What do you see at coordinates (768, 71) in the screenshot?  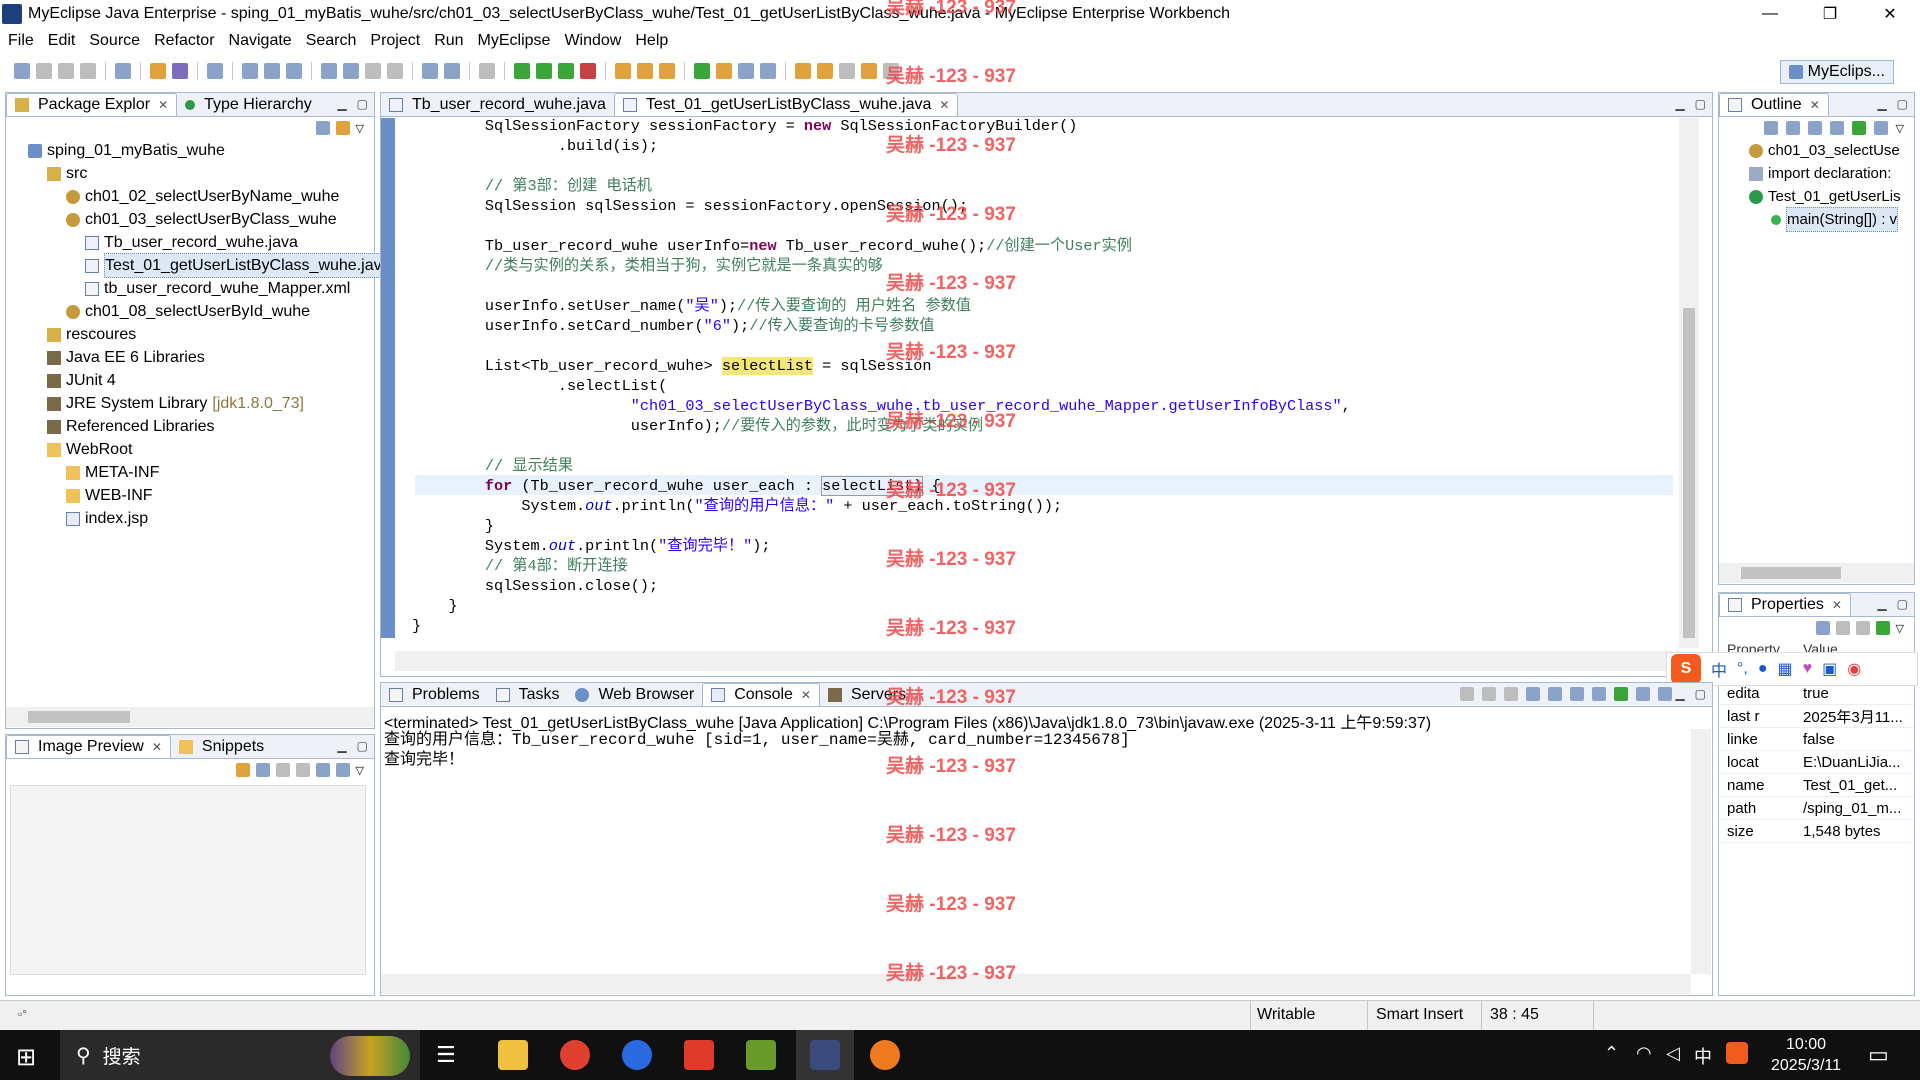 I see `show-whitespace-icon` at bounding box center [768, 71].